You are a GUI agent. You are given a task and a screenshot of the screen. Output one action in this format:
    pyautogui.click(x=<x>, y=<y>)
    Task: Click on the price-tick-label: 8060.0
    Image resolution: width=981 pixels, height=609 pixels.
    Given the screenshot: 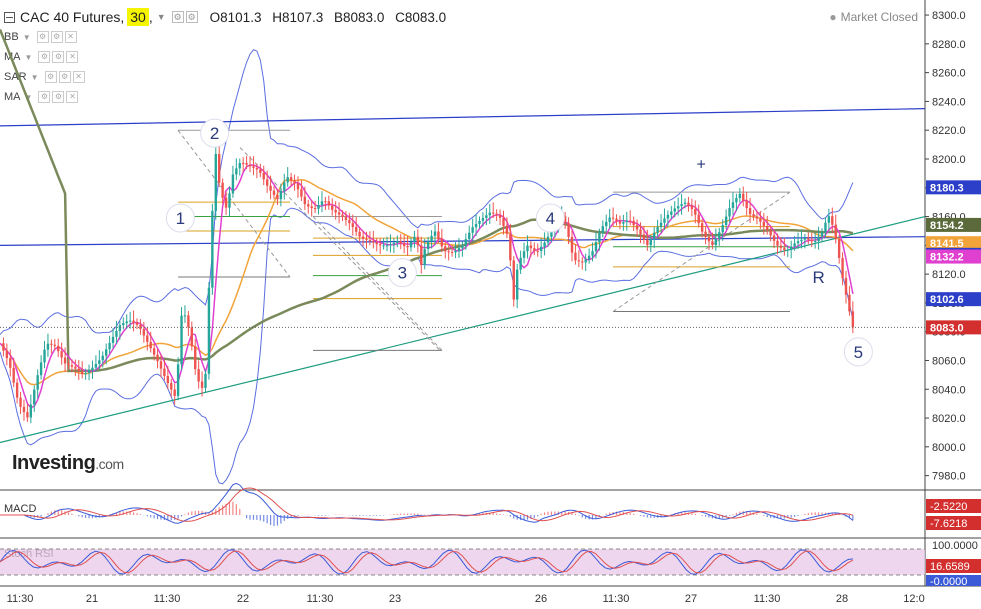 What is the action you would take?
    pyautogui.click(x=949, y=361)
    